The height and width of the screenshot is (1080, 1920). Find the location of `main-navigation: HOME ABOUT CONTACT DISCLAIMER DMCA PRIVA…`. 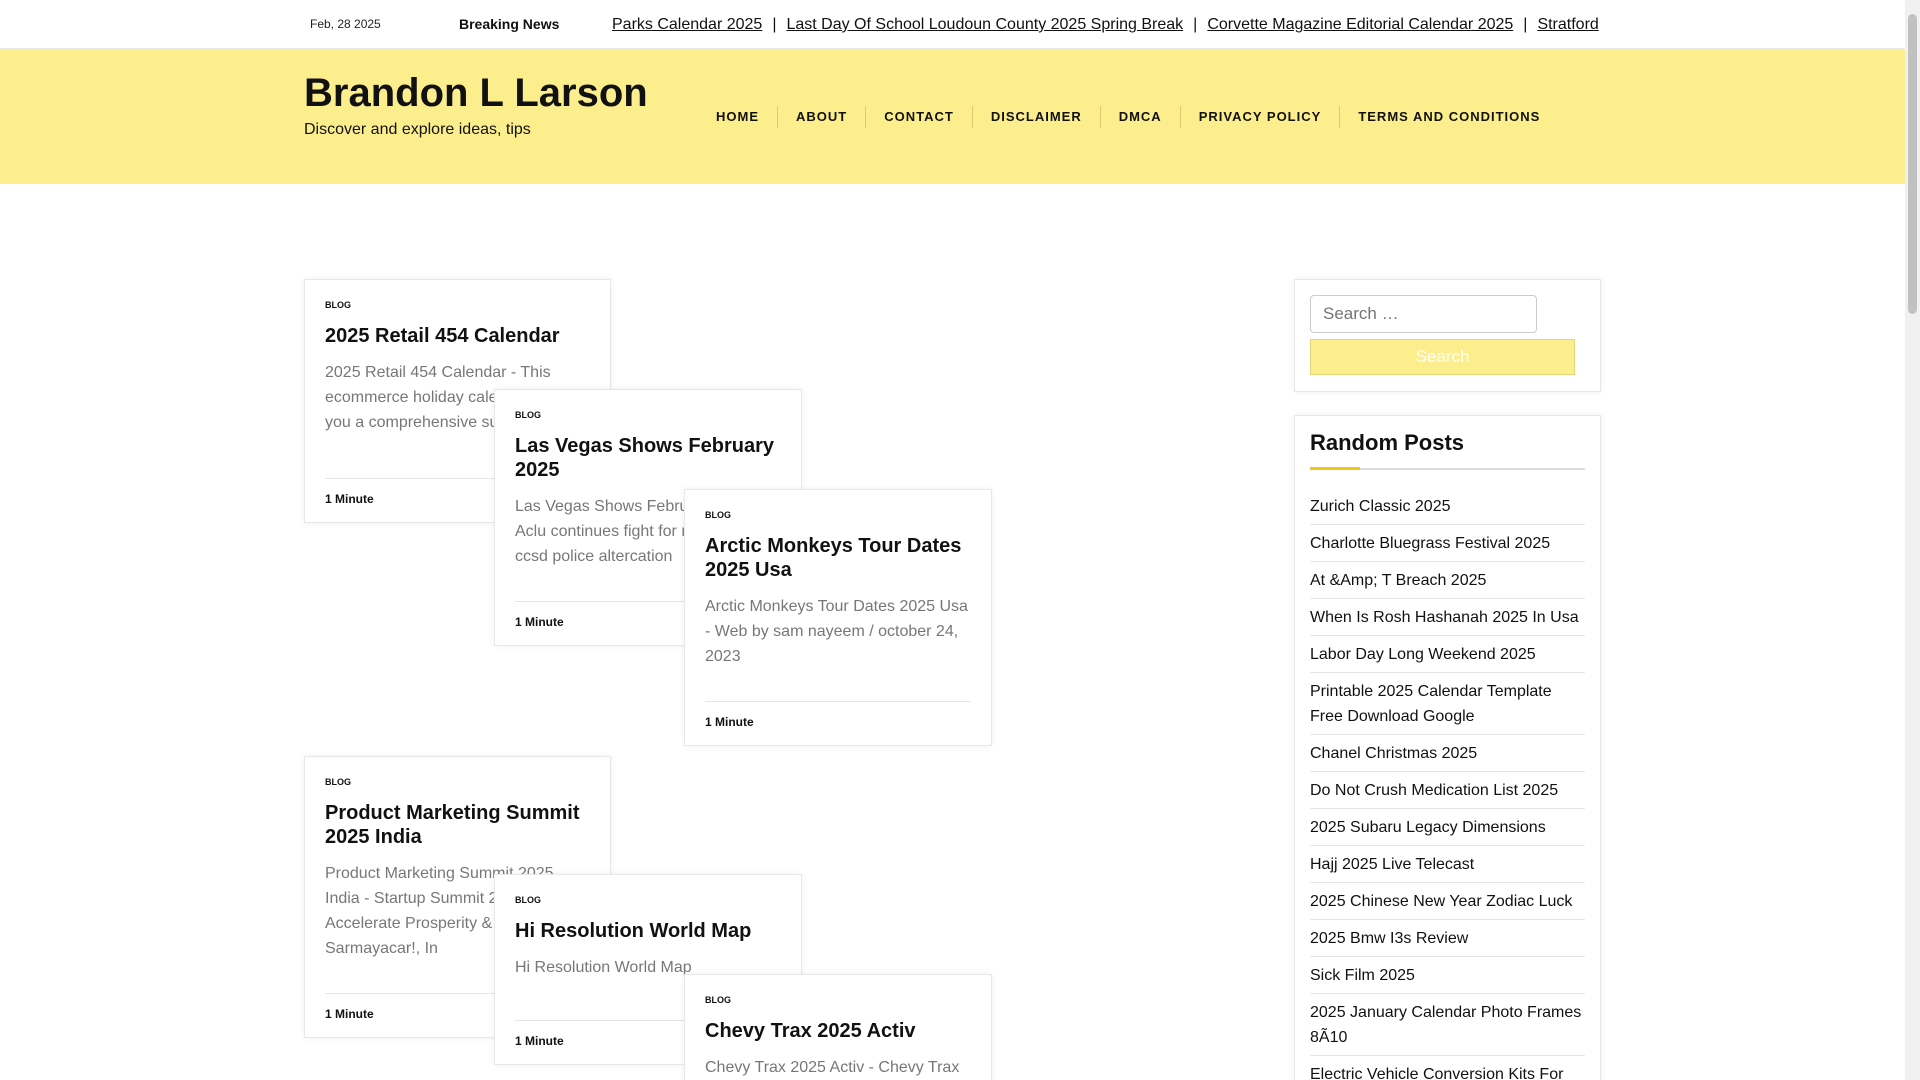

main-navigation: HOME ABOUT CONTACT DISCLAIMER DMCA PRIVA… is located at coordinates (1128, 117).